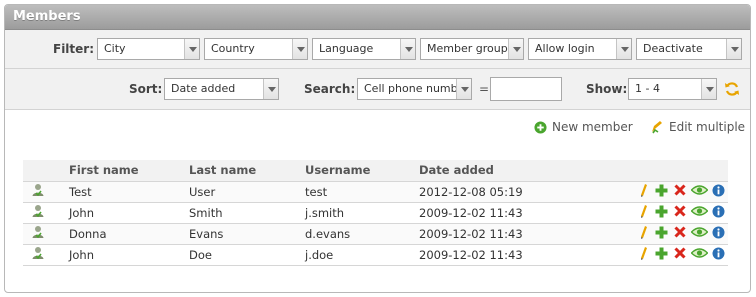  Describe the element at coordinates (203, 88) in the screenshot. I see `sort-value: Date added` at that location.